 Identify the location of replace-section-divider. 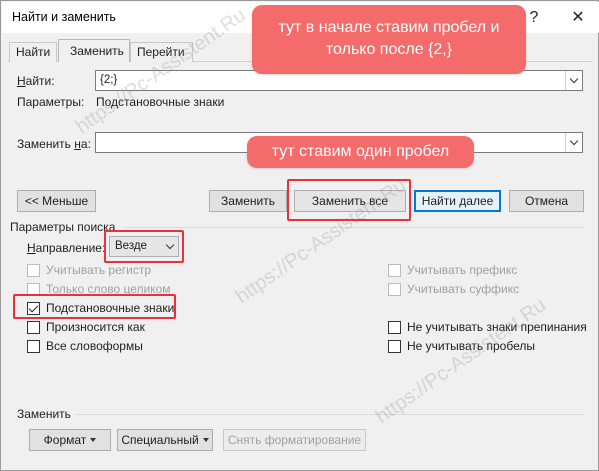
(330, 414).